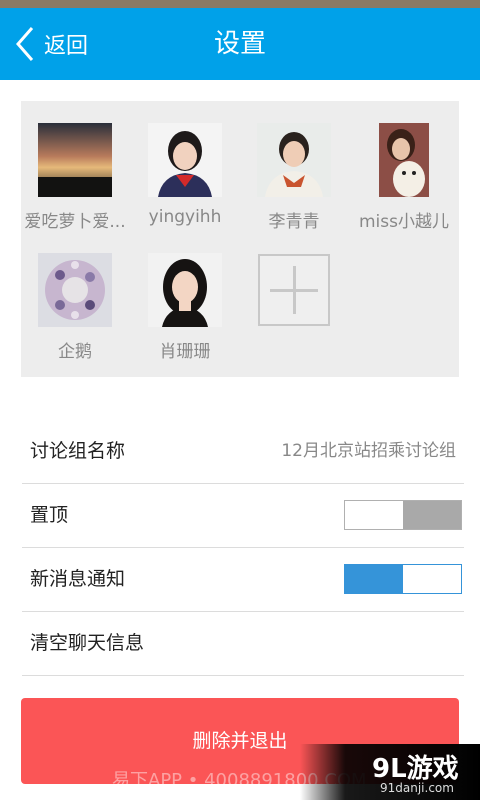 The image size is (480, 800). I want to click on member-name: 企鹅, so click(75, 352).